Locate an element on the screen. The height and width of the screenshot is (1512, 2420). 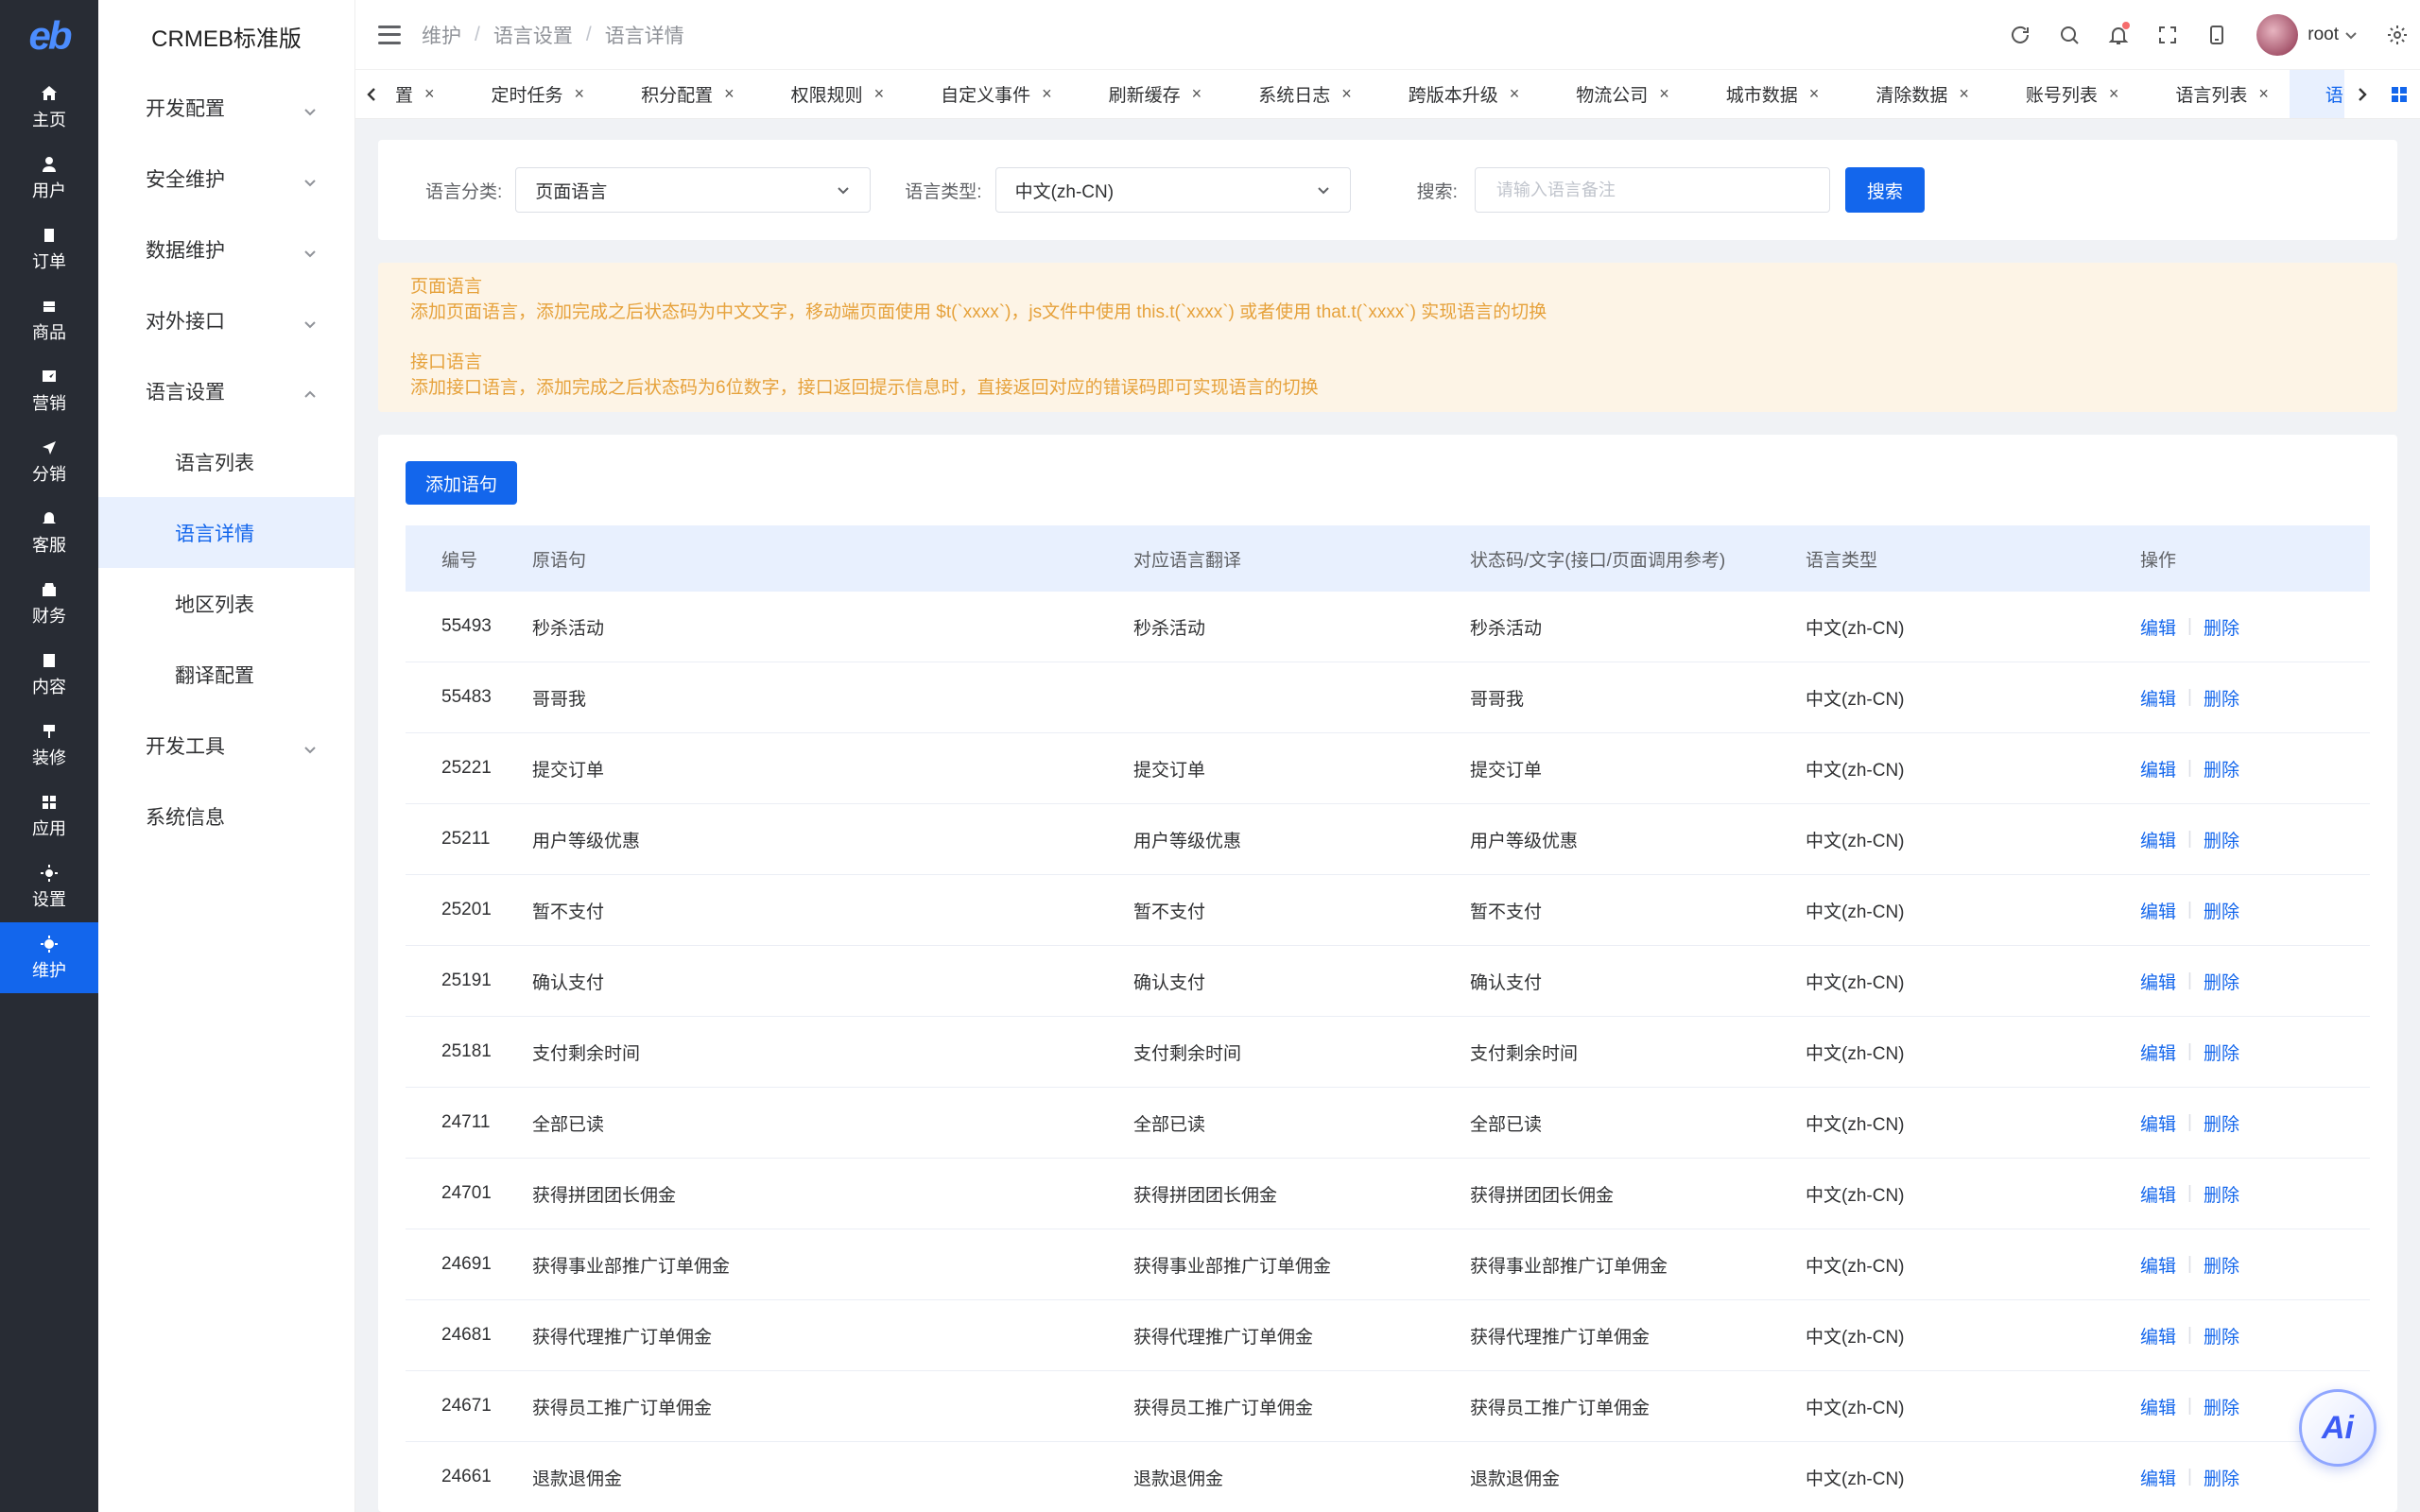
submenu-item: 地区列表 is located at coordinates (226, 603).